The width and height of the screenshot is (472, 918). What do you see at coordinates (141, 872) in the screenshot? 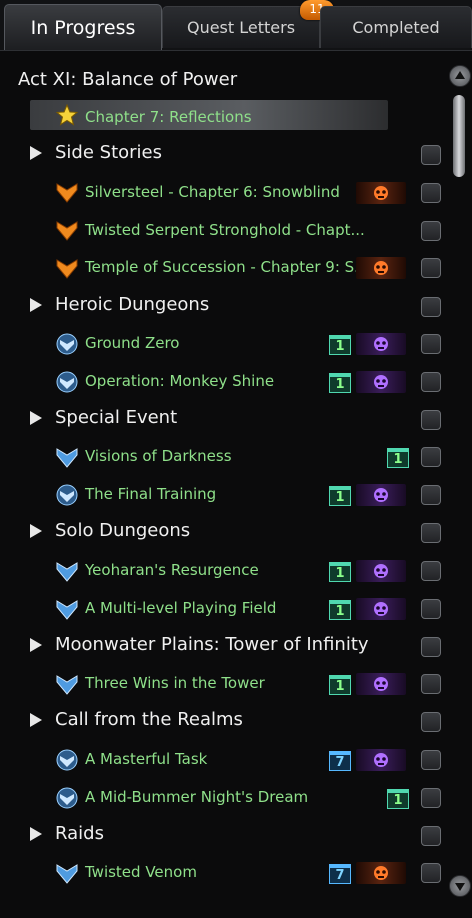
I see `quest-twisted-venom: Twisted Venom` at bounding box center [141, 872].